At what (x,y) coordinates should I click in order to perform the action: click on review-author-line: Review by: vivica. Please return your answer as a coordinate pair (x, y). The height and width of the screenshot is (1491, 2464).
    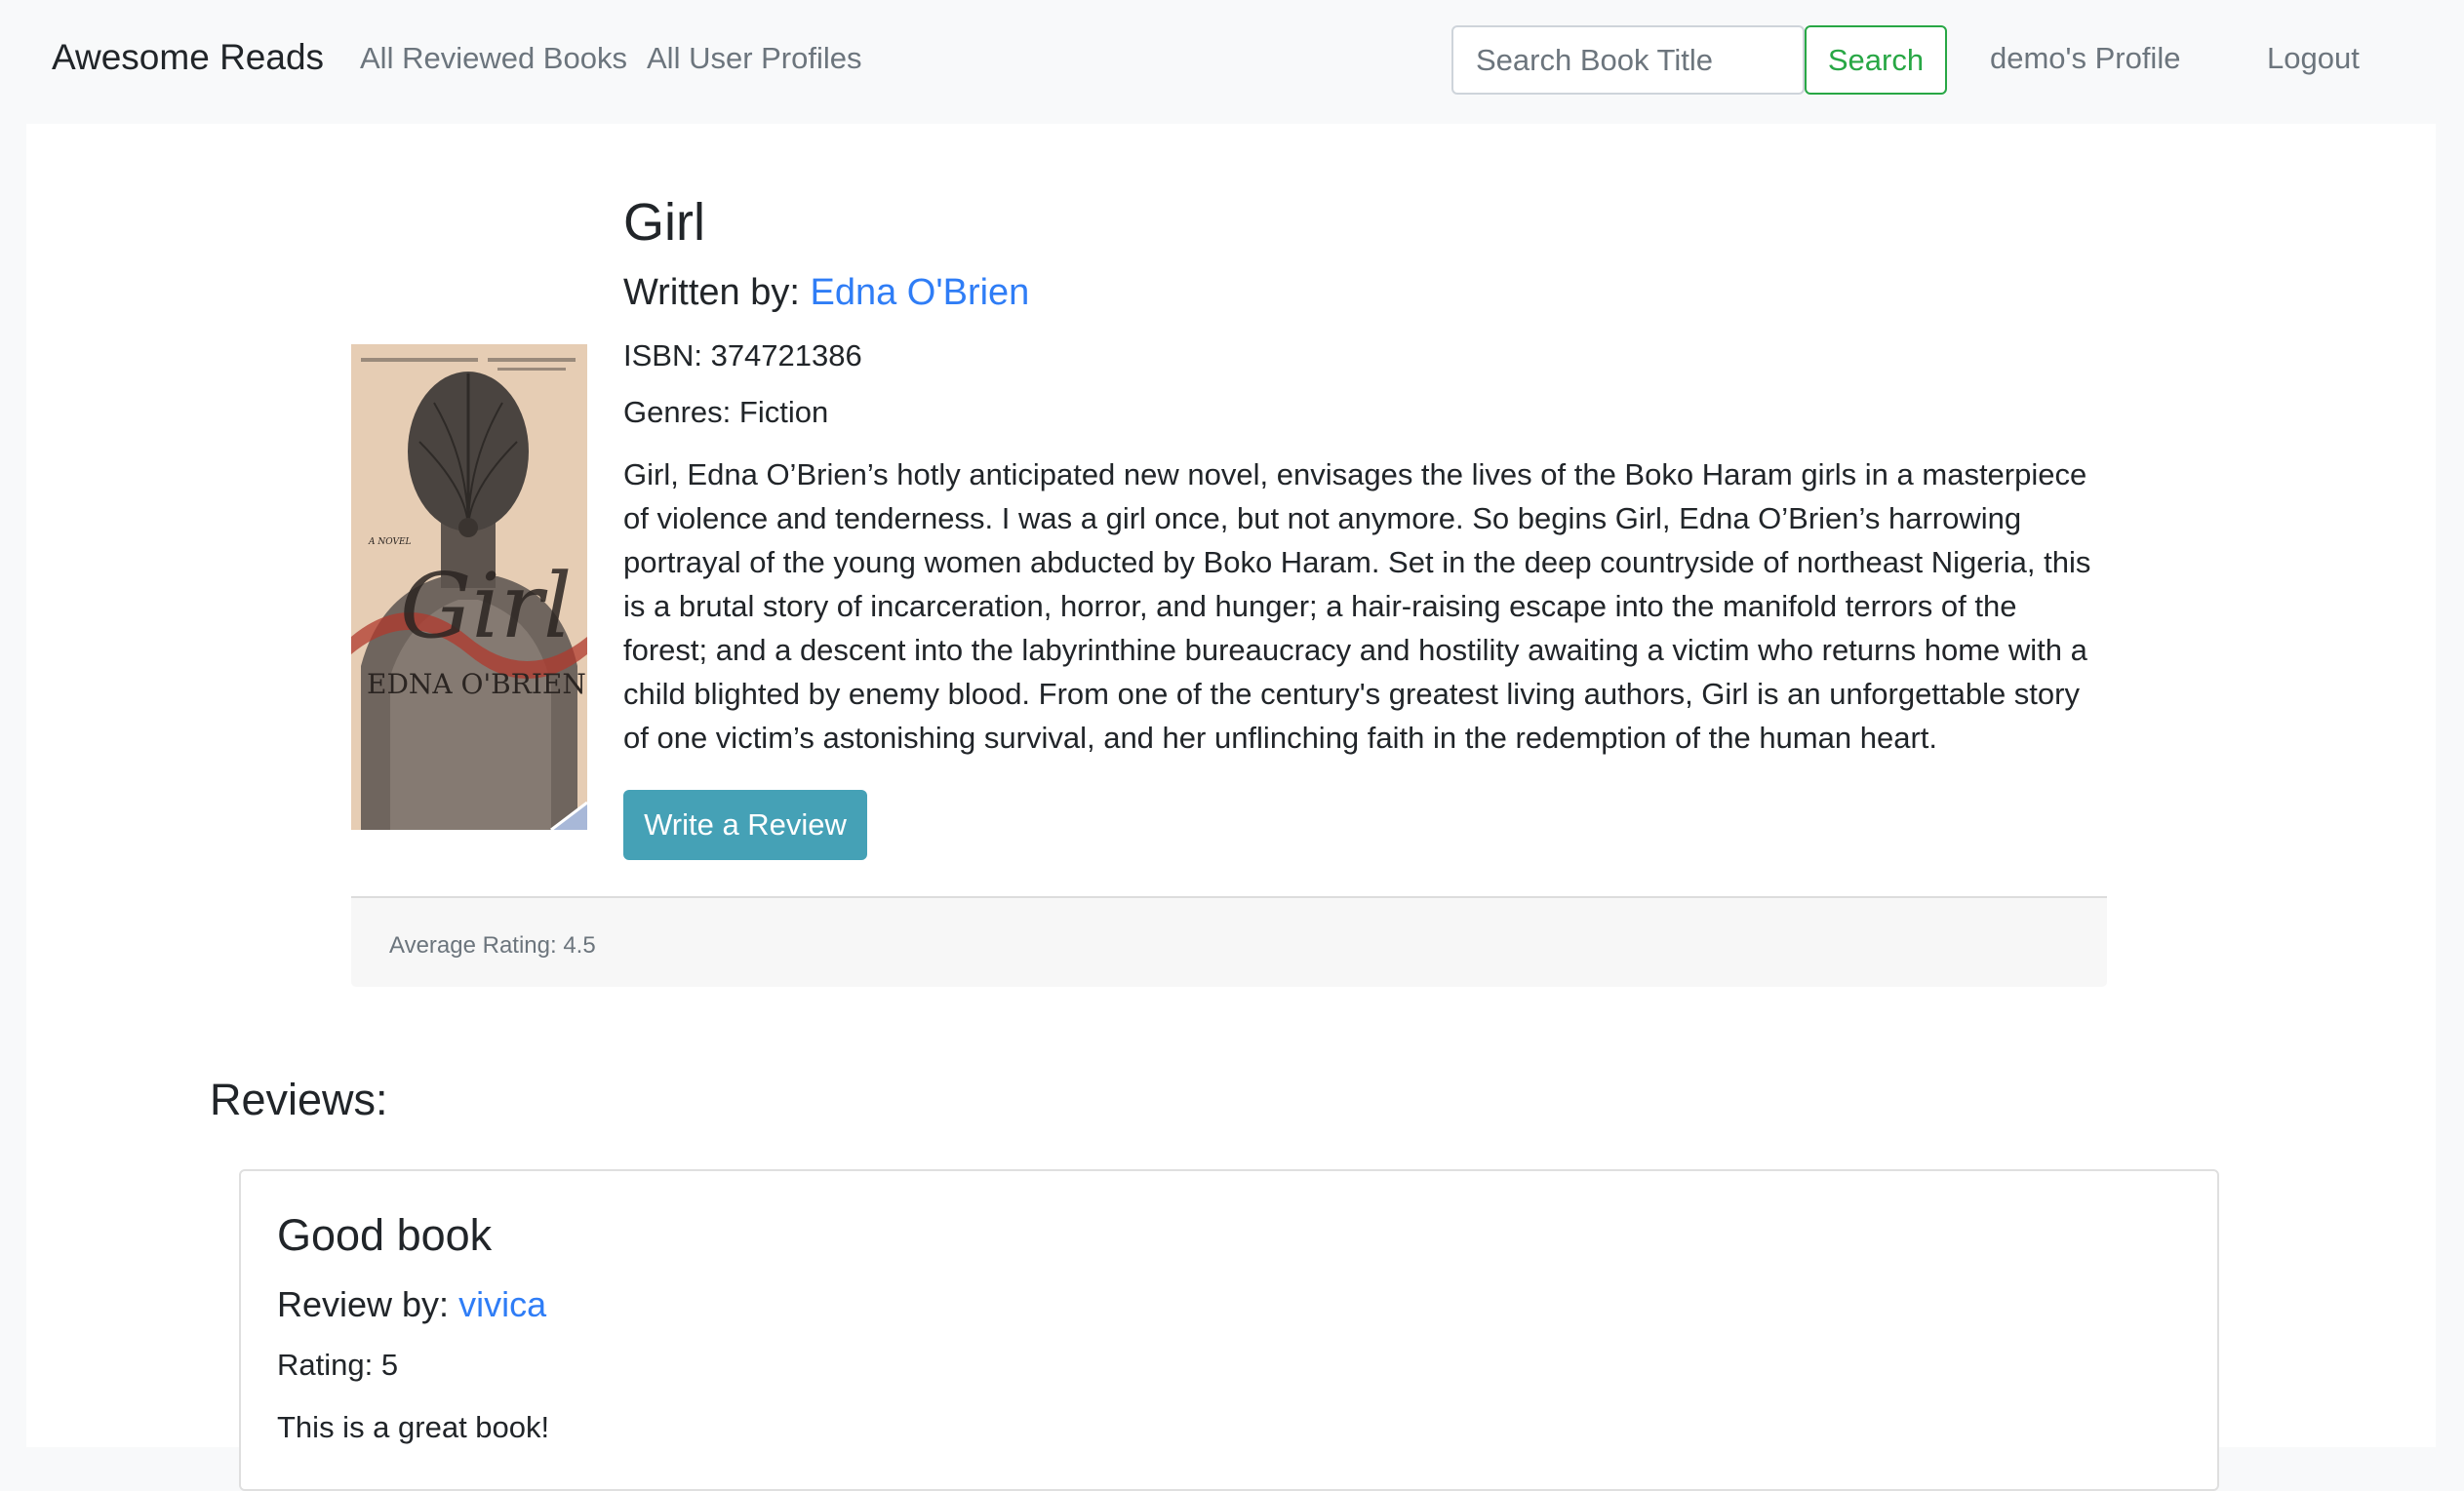
    Looking at the image, I should click on (411, 1304).